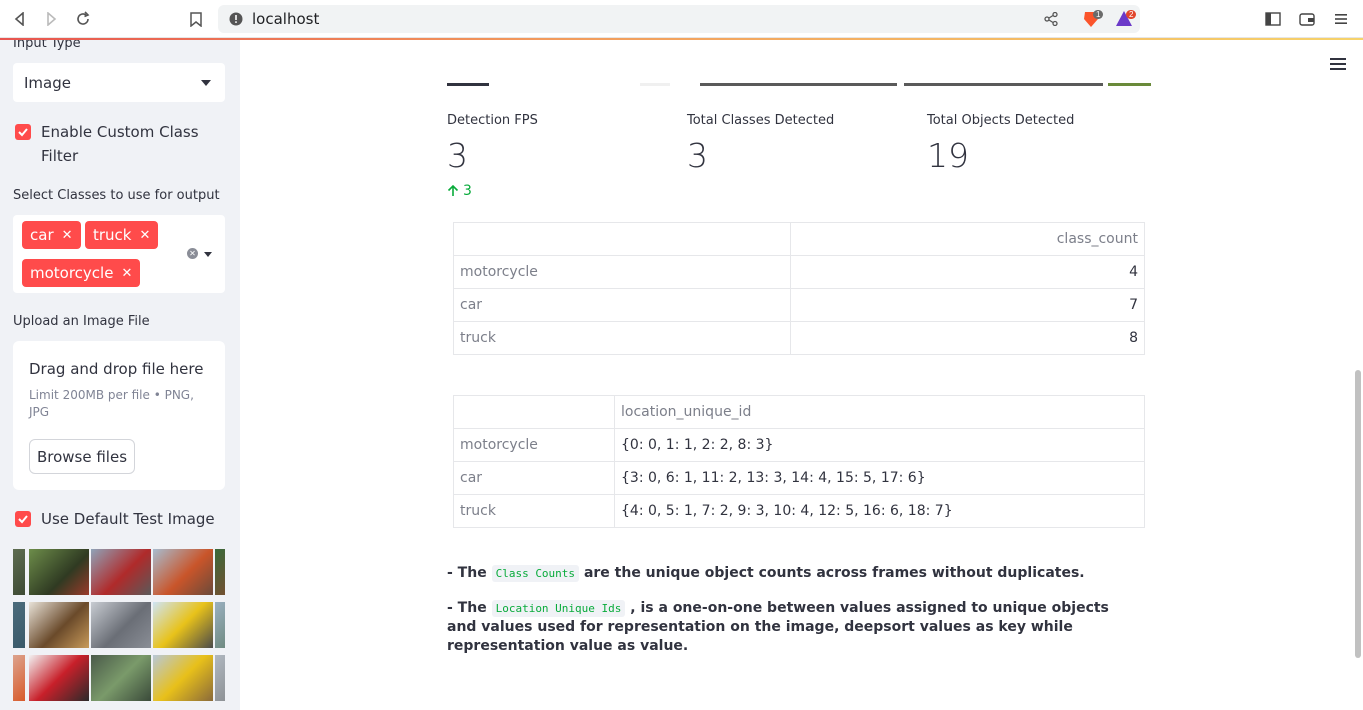 The image size is (1363, 710). I want to click on back-icon, so click(20, 19).